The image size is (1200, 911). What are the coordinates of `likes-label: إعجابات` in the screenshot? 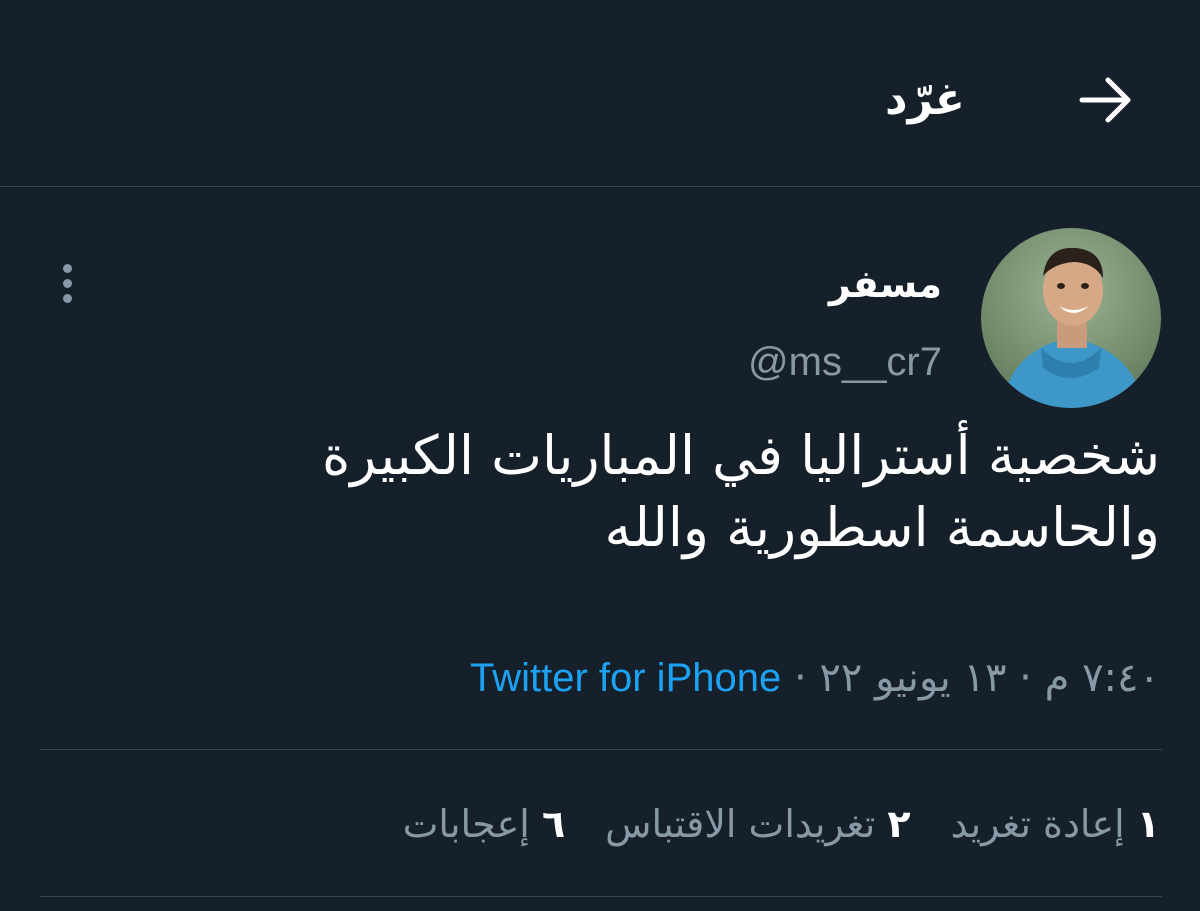 It's located at (466, 824).